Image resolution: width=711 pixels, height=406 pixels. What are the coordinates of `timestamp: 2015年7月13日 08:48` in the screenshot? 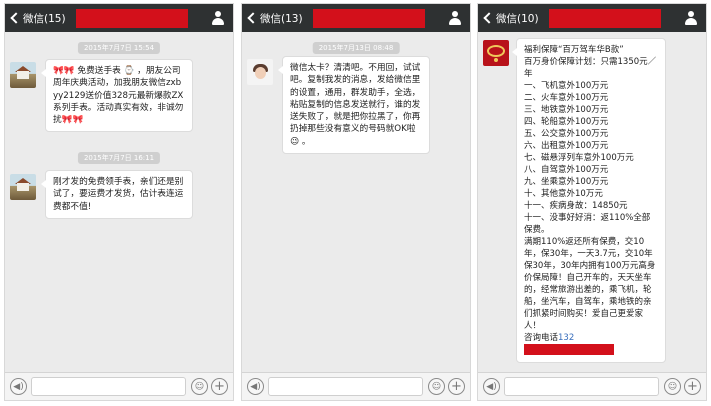 It's located at (356, 48).